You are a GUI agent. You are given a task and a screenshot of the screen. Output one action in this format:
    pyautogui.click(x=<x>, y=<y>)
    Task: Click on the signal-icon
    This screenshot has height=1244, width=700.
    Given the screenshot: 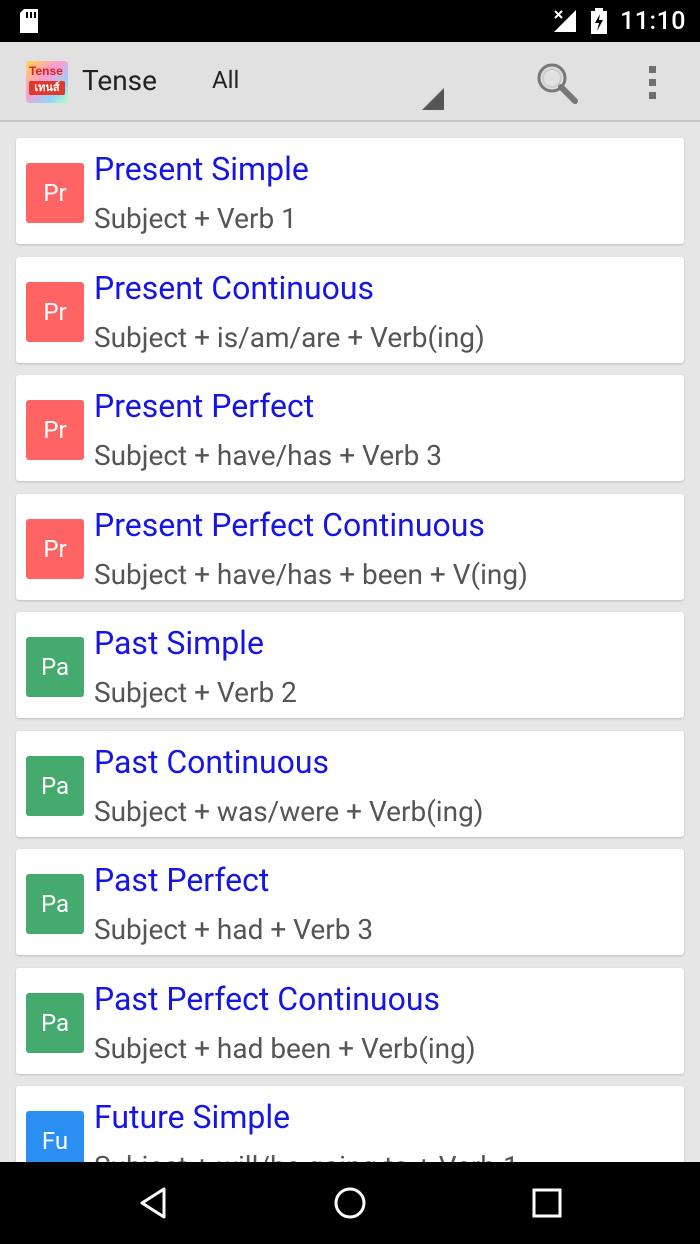 What is the action you would take?
    pyautogui.click(x=565, y=21)
    